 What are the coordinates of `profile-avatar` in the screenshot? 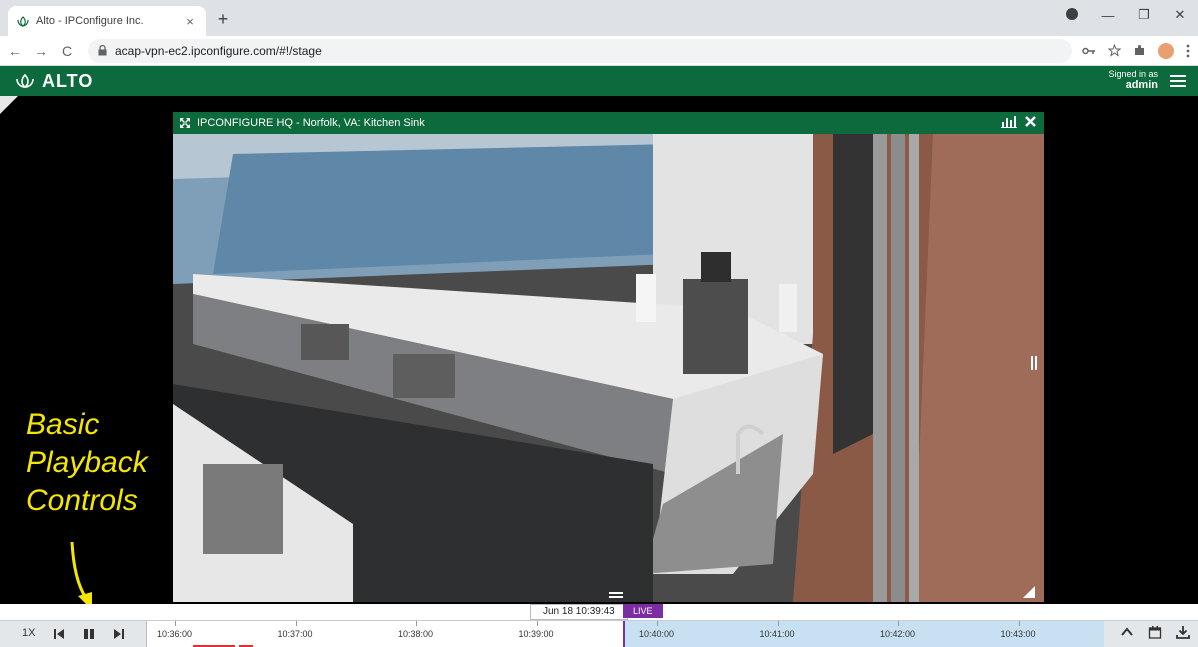 It's located at (1166, 50).